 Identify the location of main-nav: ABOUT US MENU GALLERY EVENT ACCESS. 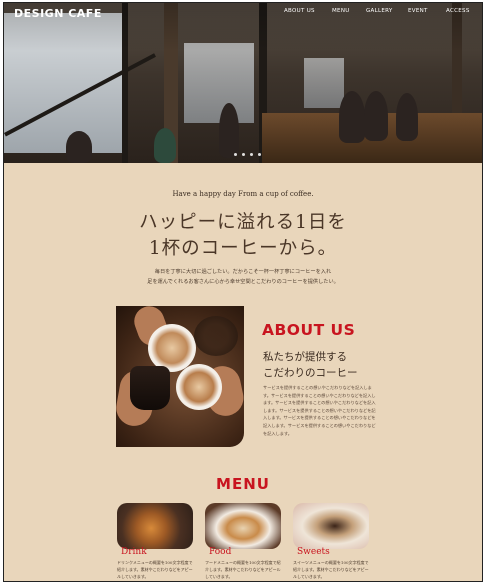
(379, 11).